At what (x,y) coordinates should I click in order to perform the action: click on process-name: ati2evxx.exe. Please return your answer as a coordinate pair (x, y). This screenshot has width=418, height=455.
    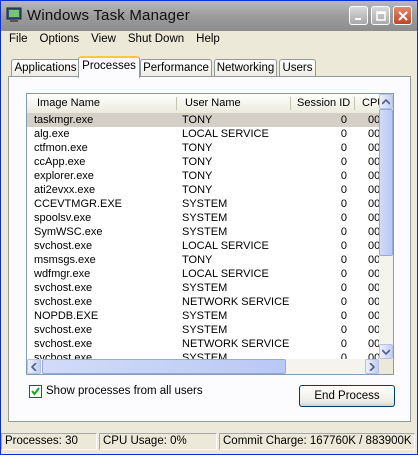
    Looking at the image, I should click on (65, 190).